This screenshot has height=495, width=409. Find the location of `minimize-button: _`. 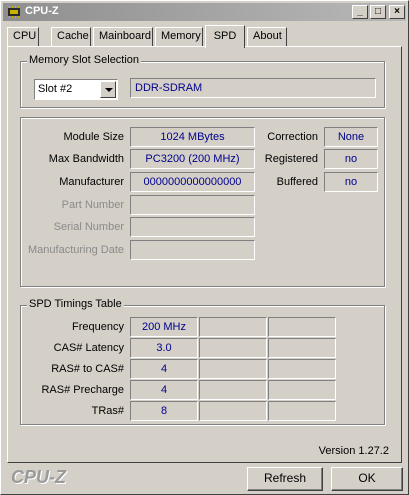

minimize-button: _ is located at coordinates (360, 12).